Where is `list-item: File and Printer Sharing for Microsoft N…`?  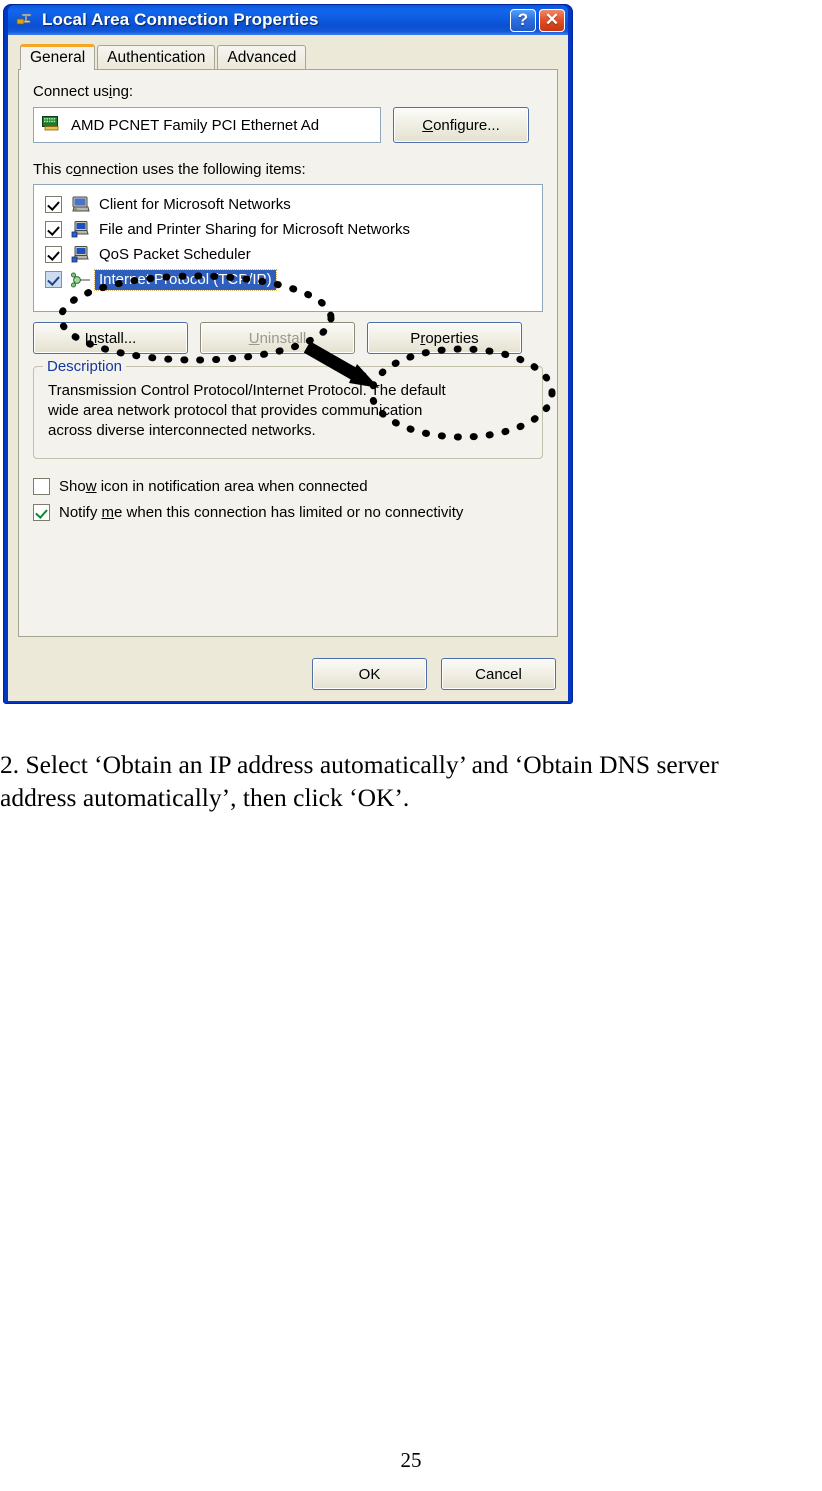
list-item: File and Printer Sharing for Microsoft N… is located at coordinates (291, 229).